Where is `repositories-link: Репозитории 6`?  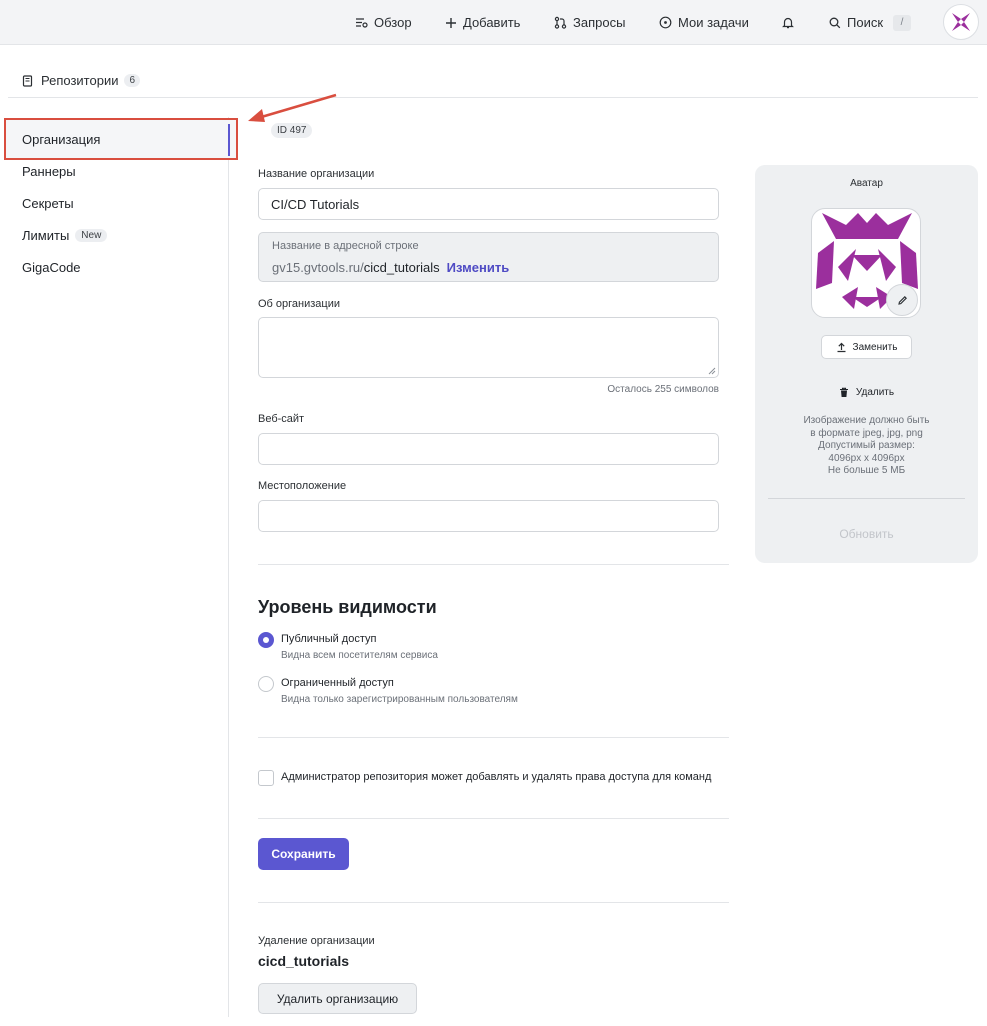 repositories-link: Репозитории 6 is located at coordinates (81, 80).